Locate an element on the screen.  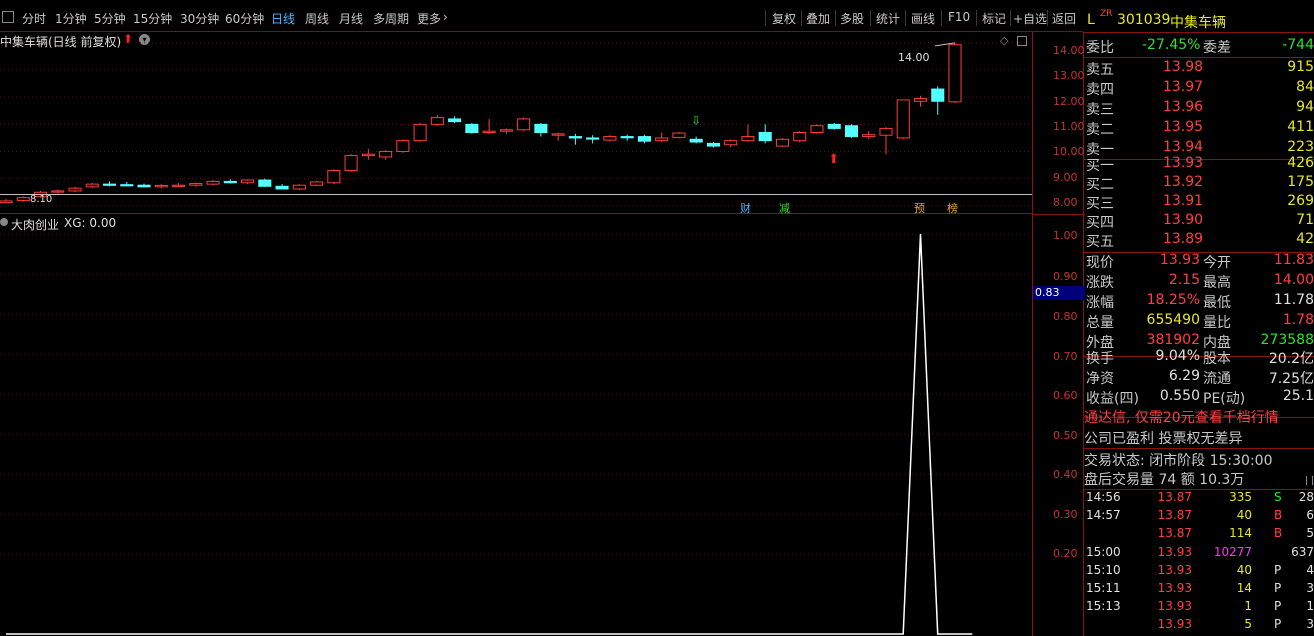
overlay-button: 叠加 is located at coordinates (818, 18).